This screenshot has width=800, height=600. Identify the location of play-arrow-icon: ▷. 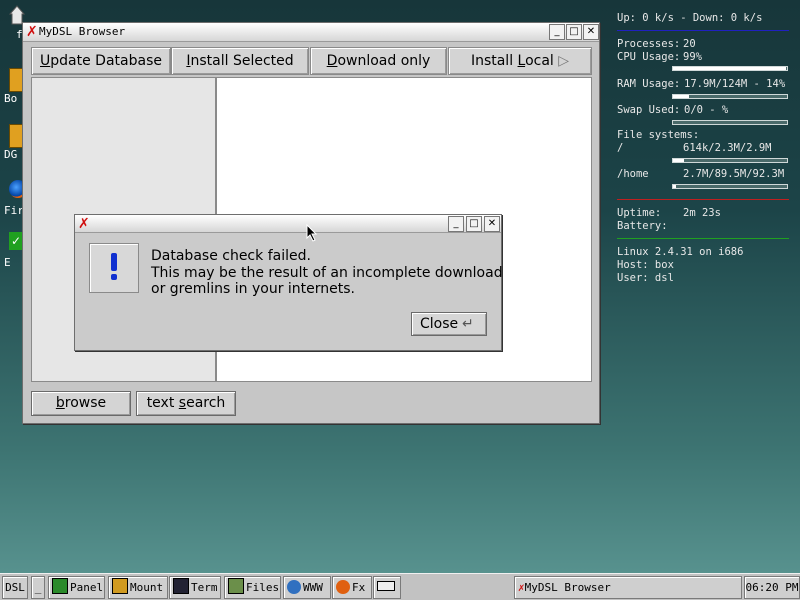
(564, 61).